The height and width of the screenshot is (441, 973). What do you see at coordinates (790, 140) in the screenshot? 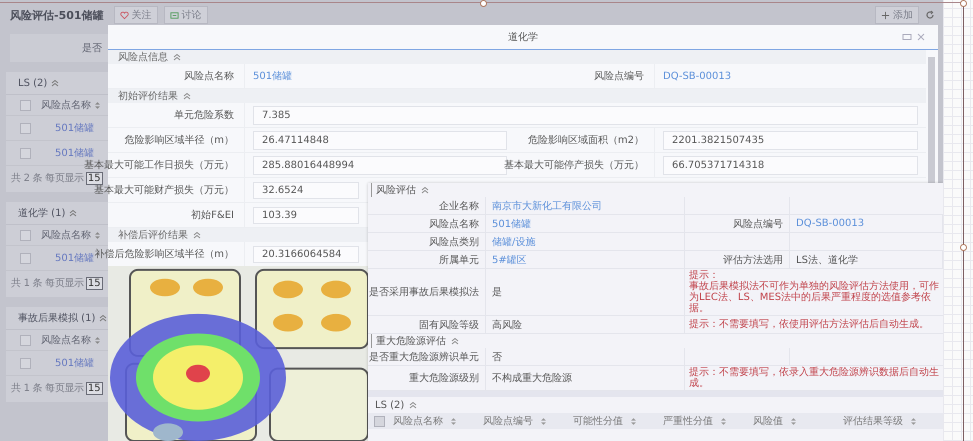
I see `input-field: 2201.3821507435` at bounding box center [790, 140].